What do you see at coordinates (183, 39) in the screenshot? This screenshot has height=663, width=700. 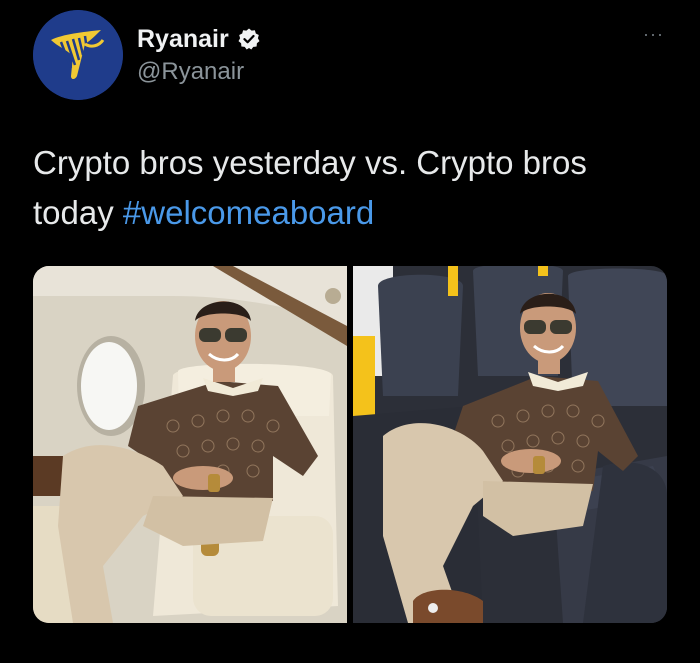 I see `display-name: Ryanair` at bounding box center [183, 39].